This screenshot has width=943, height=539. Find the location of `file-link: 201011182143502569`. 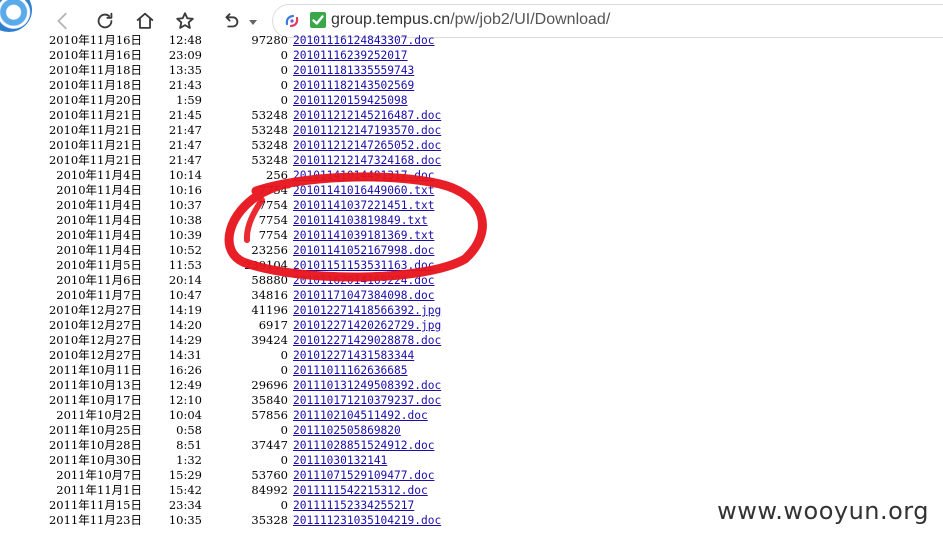

file-link: 201011182143502569 is located at coordinates (353, 85).